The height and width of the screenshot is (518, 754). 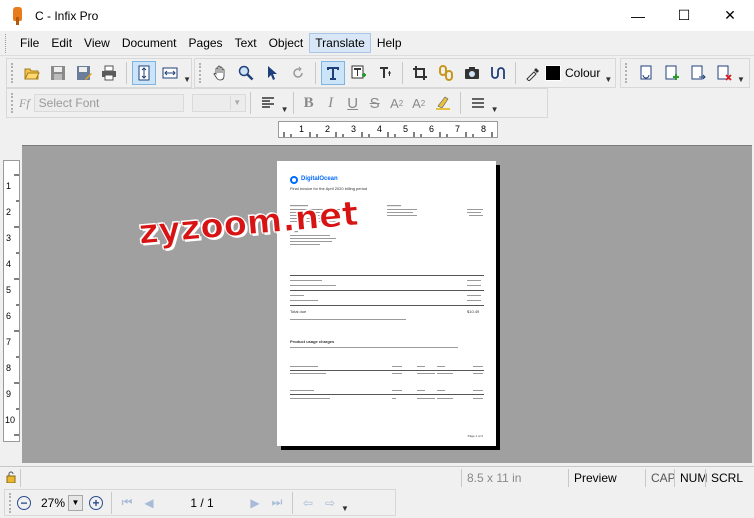 I want to click on minimize-button: —, so click(x=638, y=15).